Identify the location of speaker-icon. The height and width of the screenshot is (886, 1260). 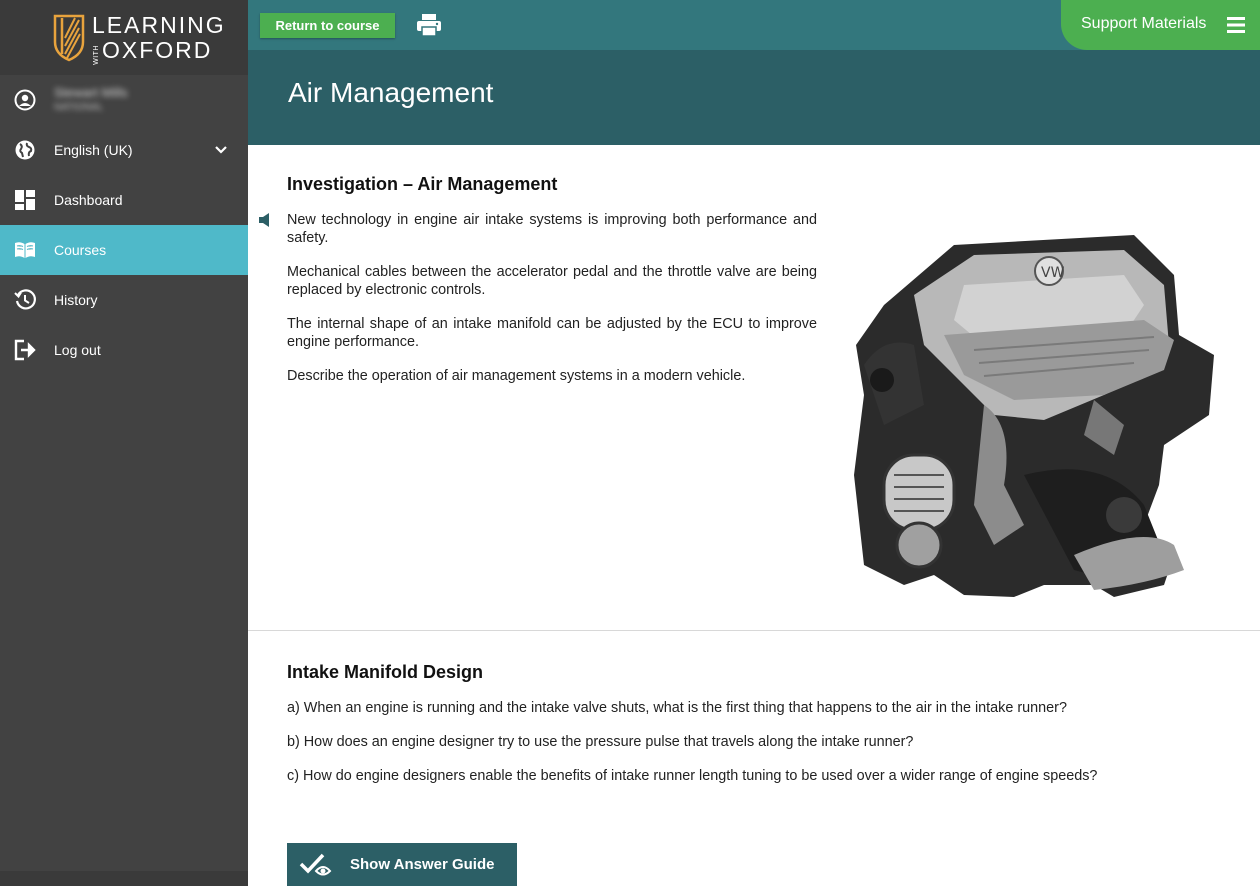
(265, 220).